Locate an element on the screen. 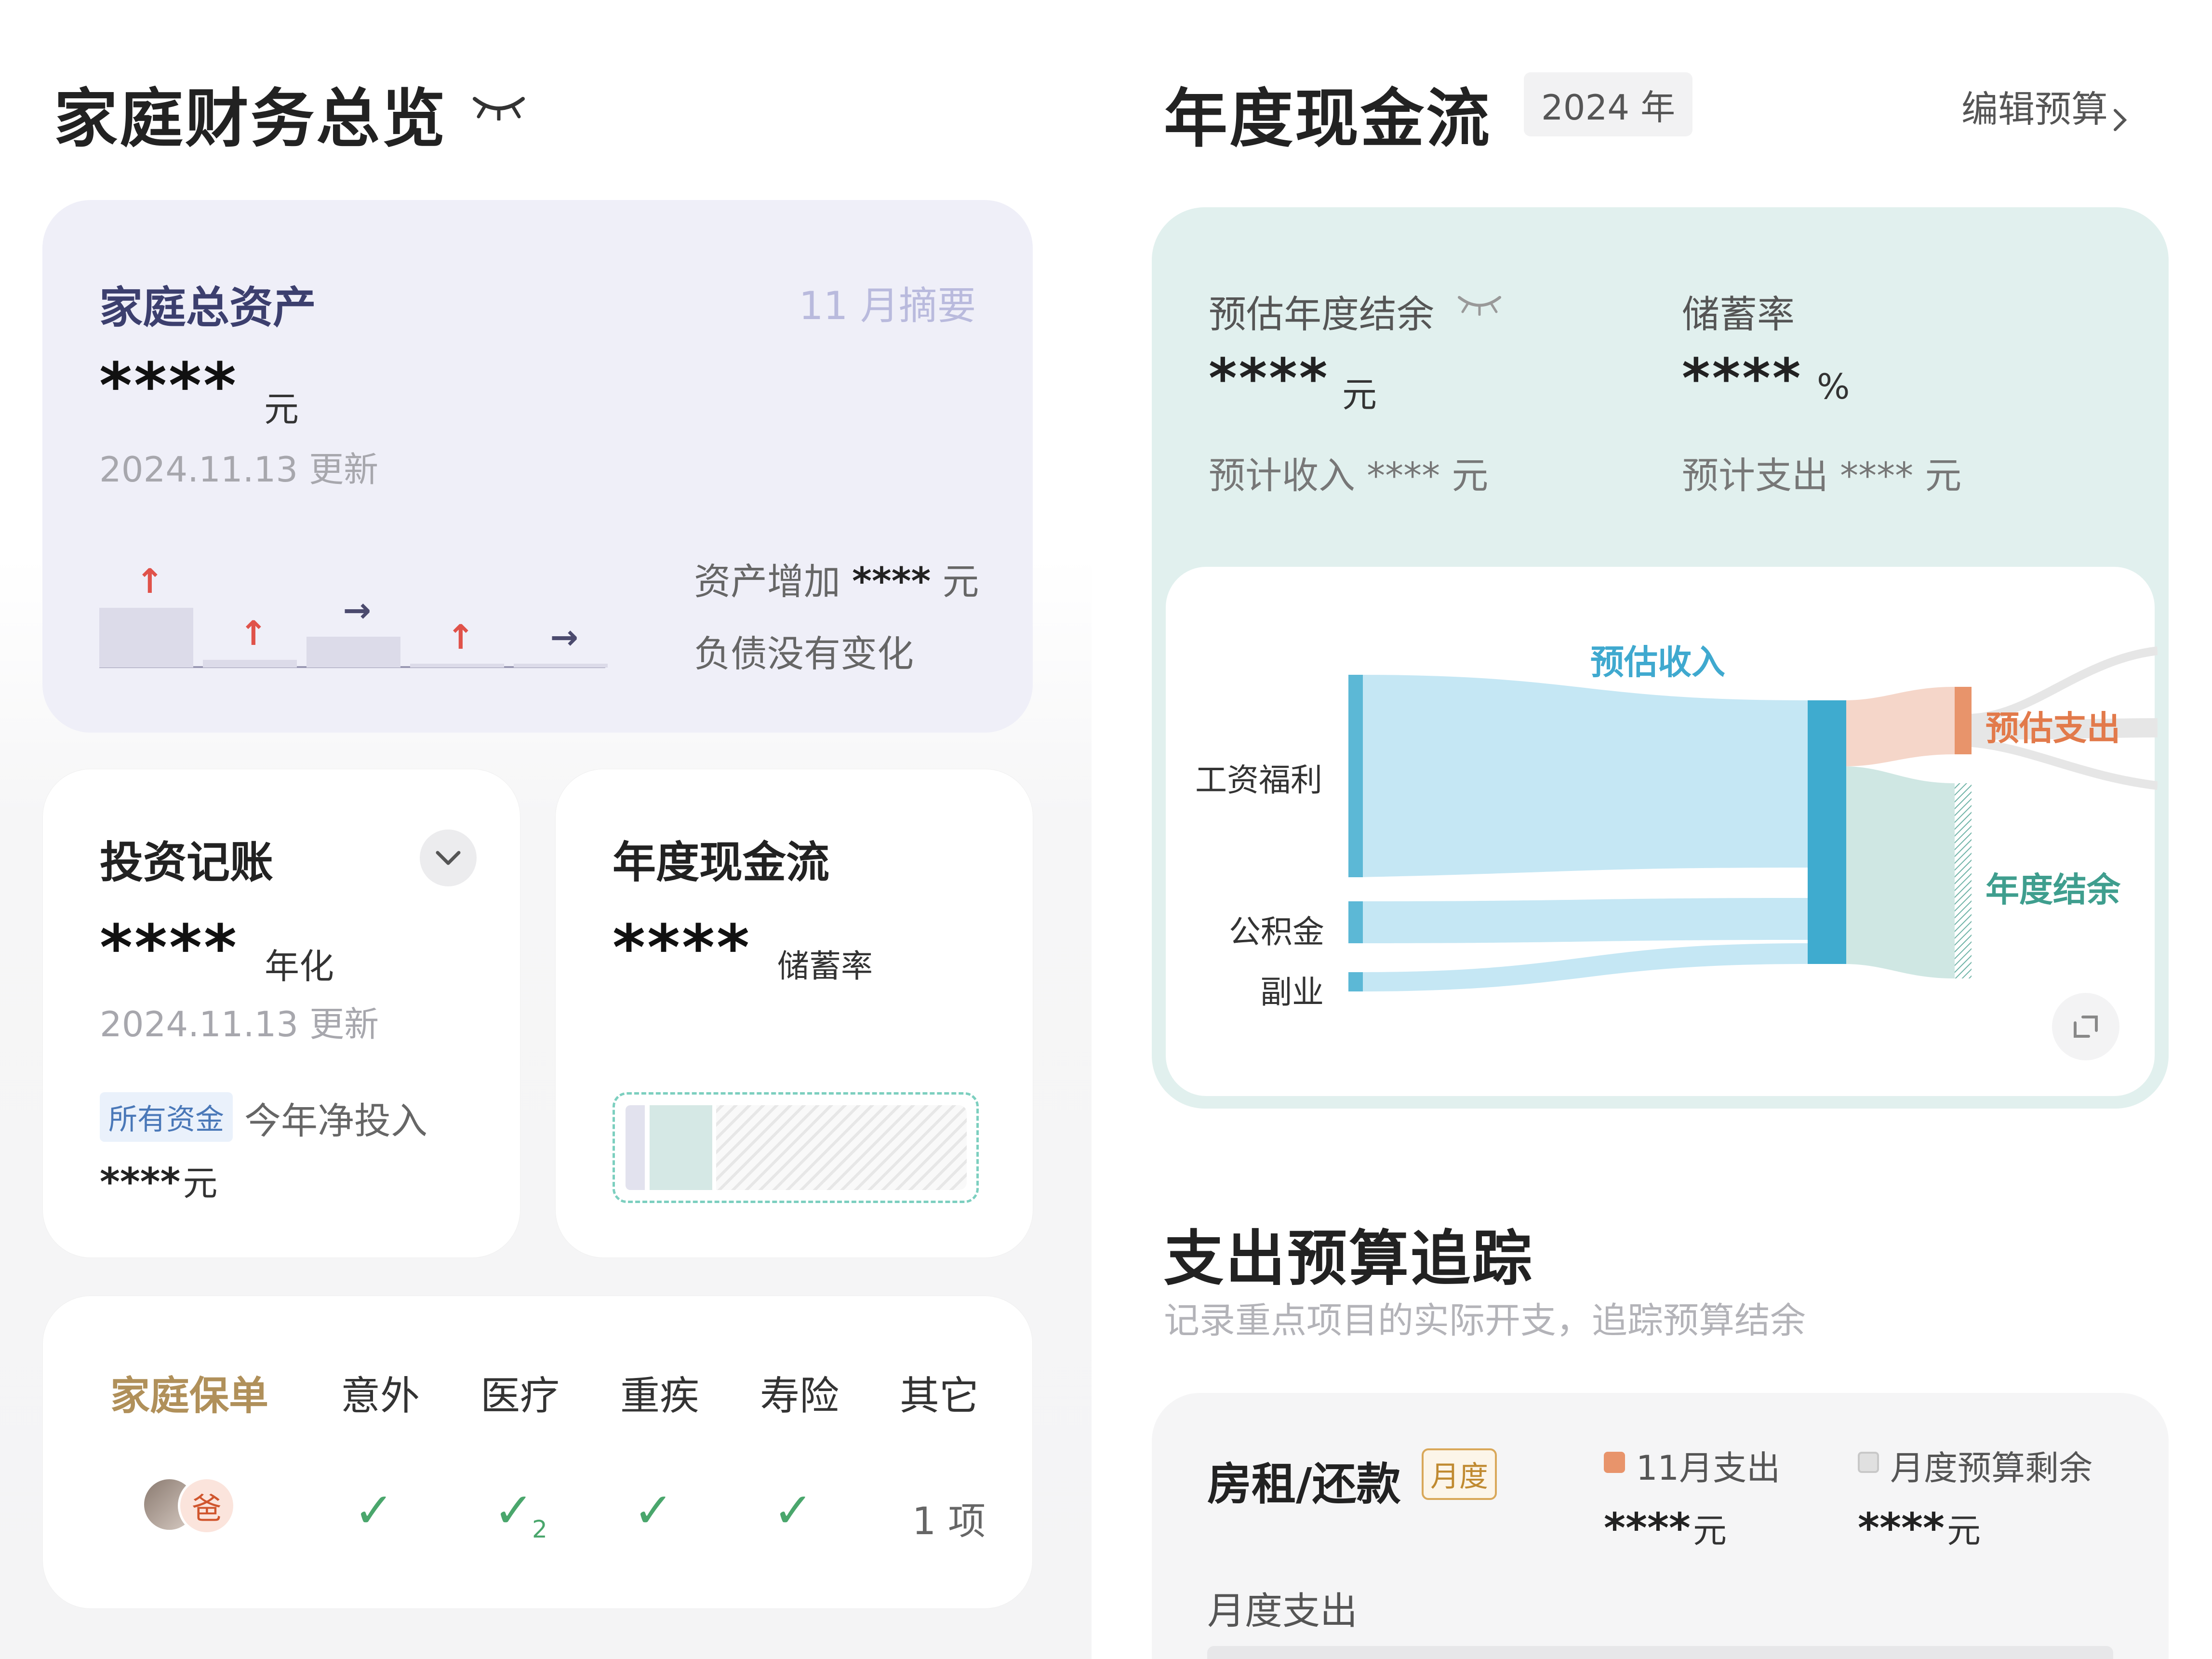  investment-unit: 年化 is located at coordinates (299, 966).